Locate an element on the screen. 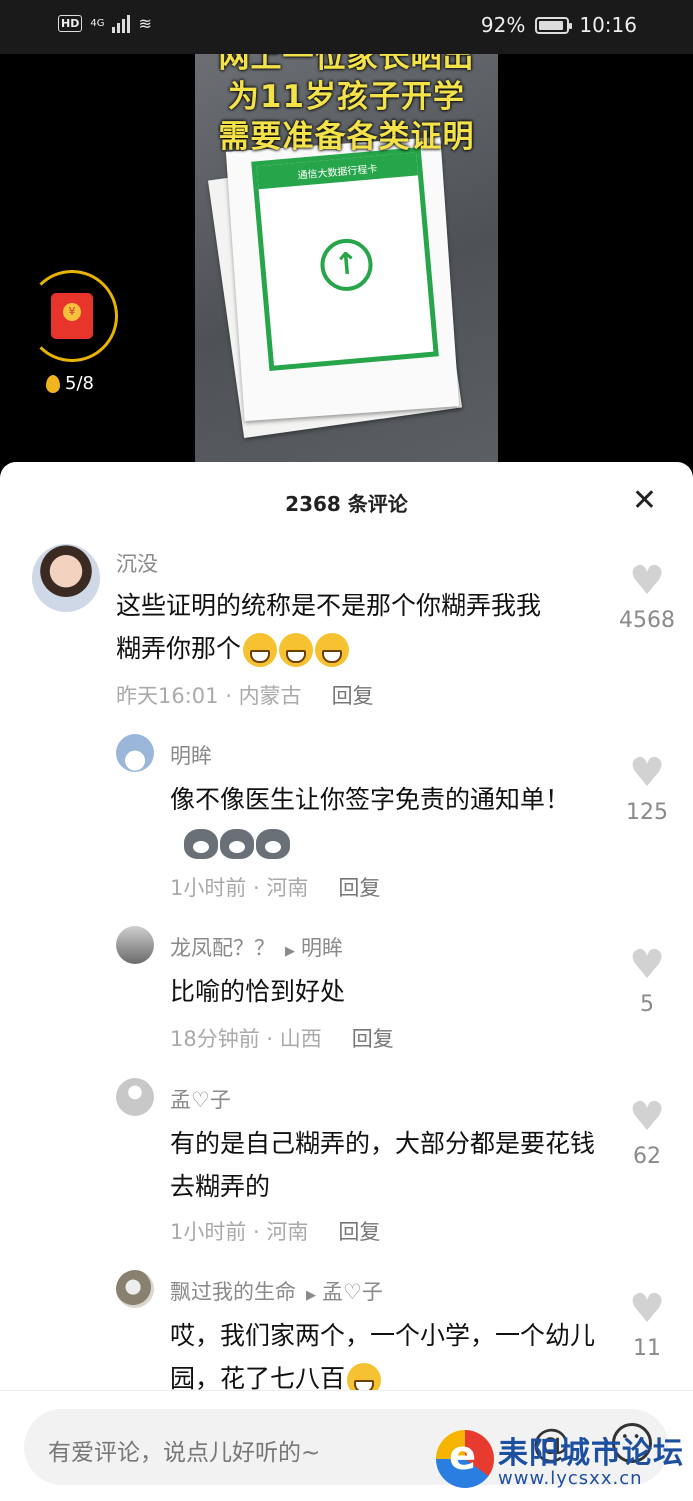  like-button: ♥ 5 is located at coordinates (647, 979).